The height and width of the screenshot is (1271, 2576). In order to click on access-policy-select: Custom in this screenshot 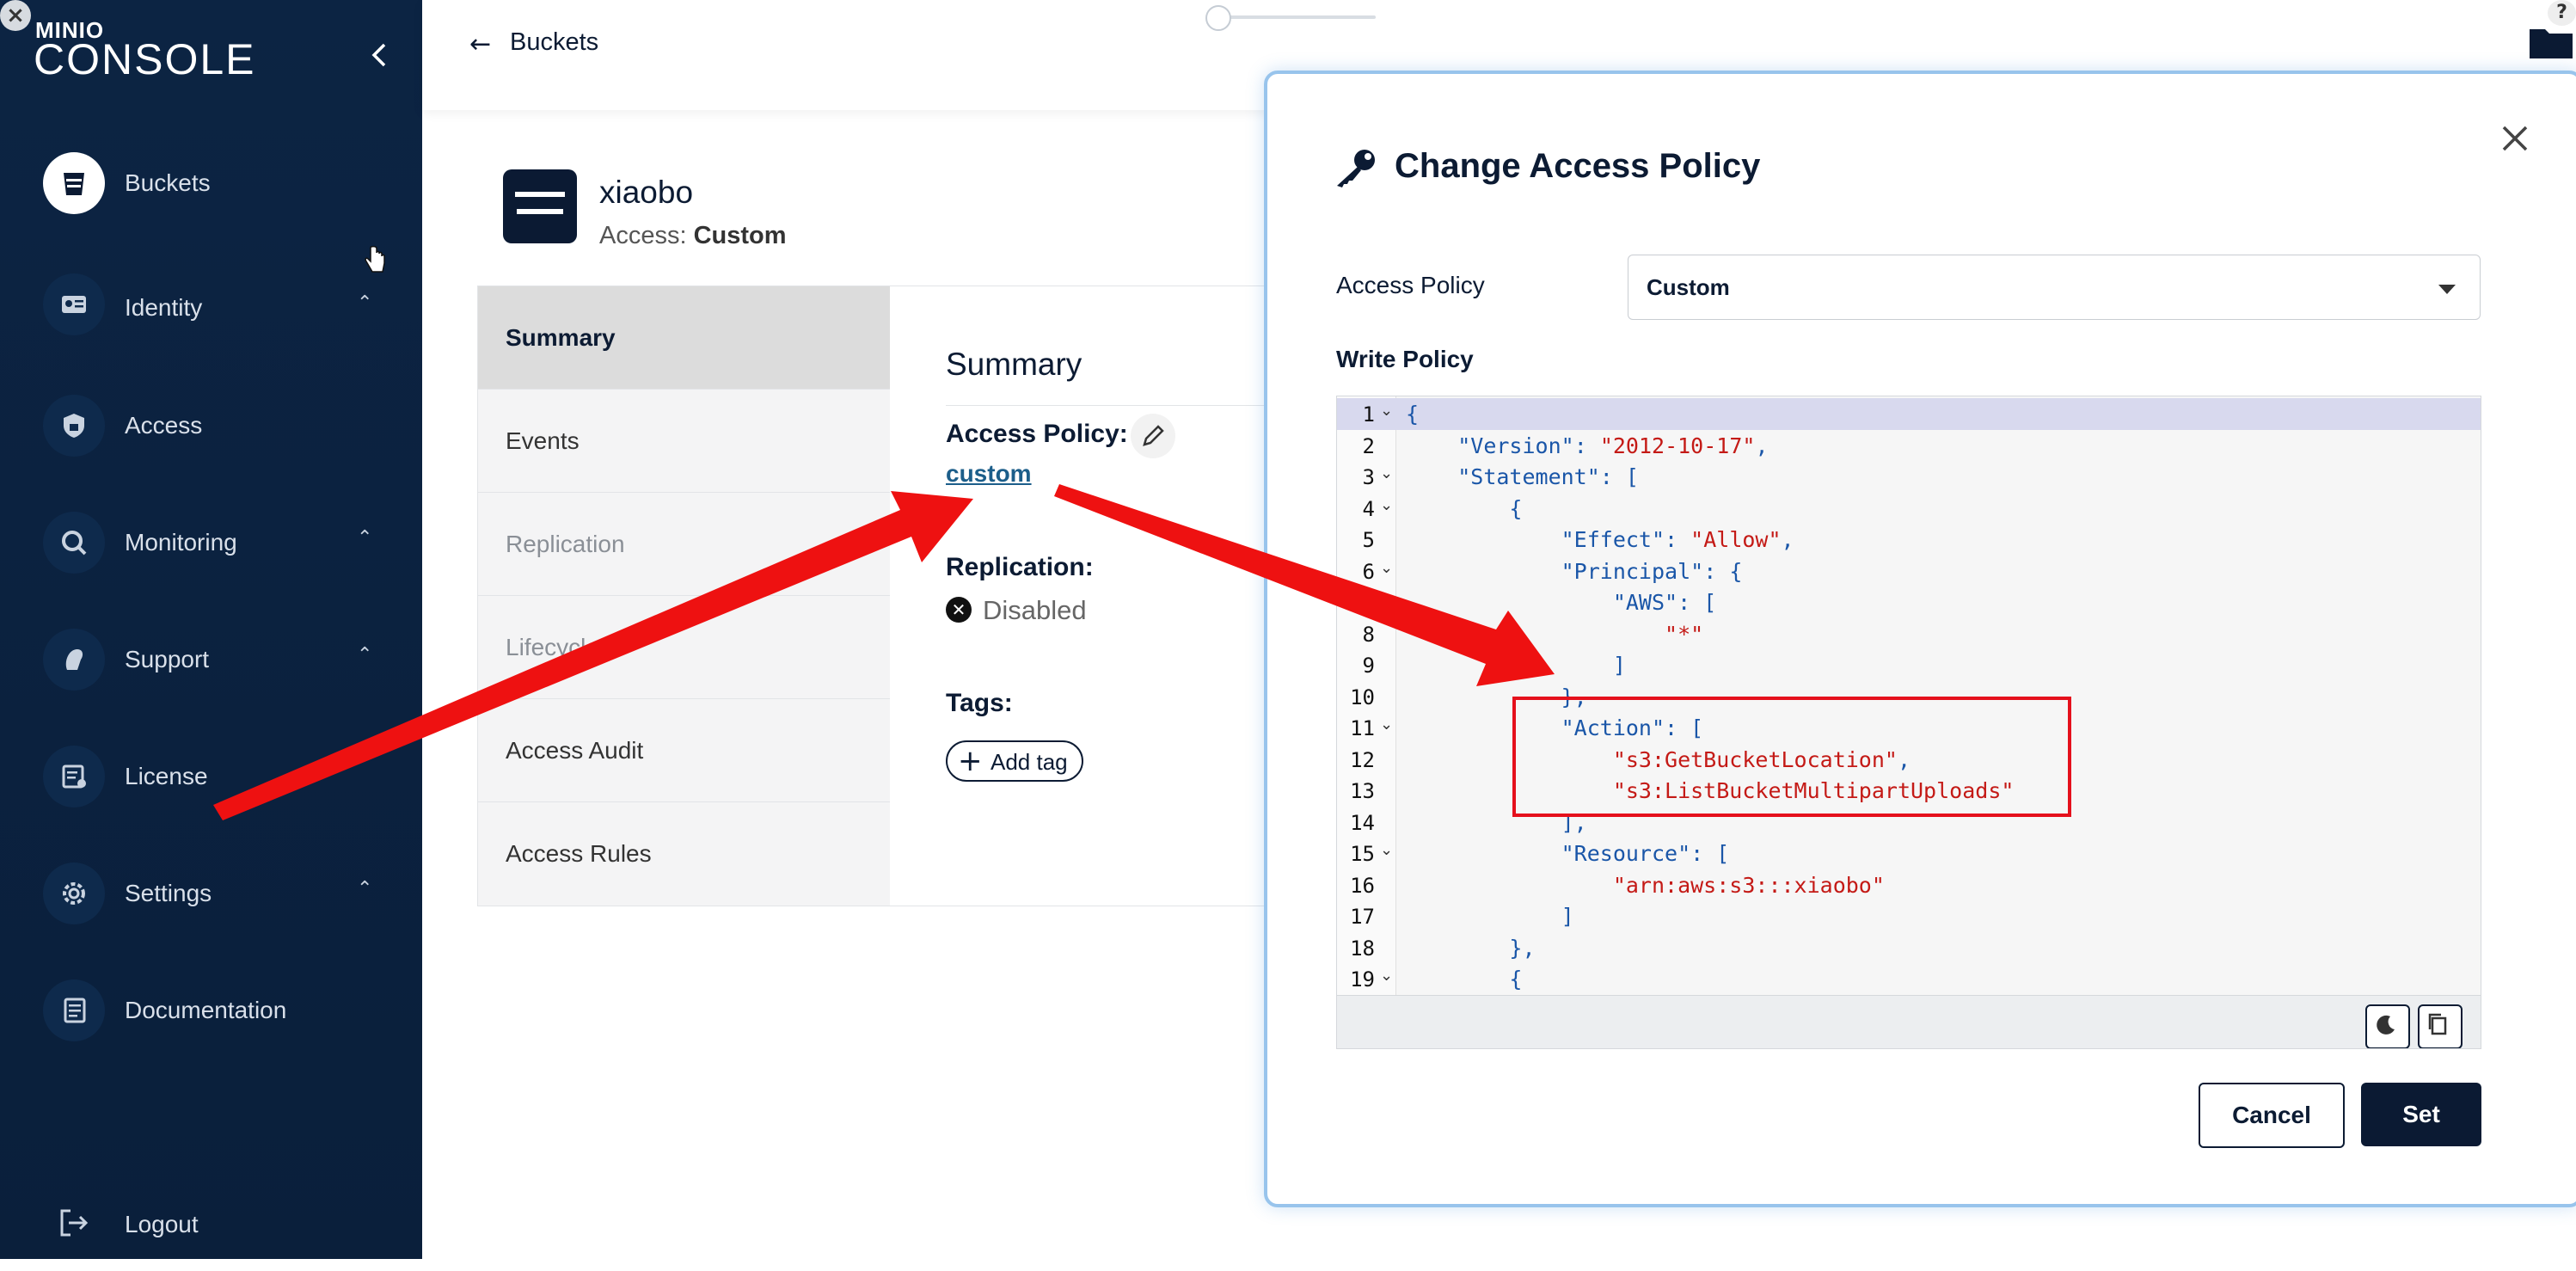, I will do `click(2054, 287)`.